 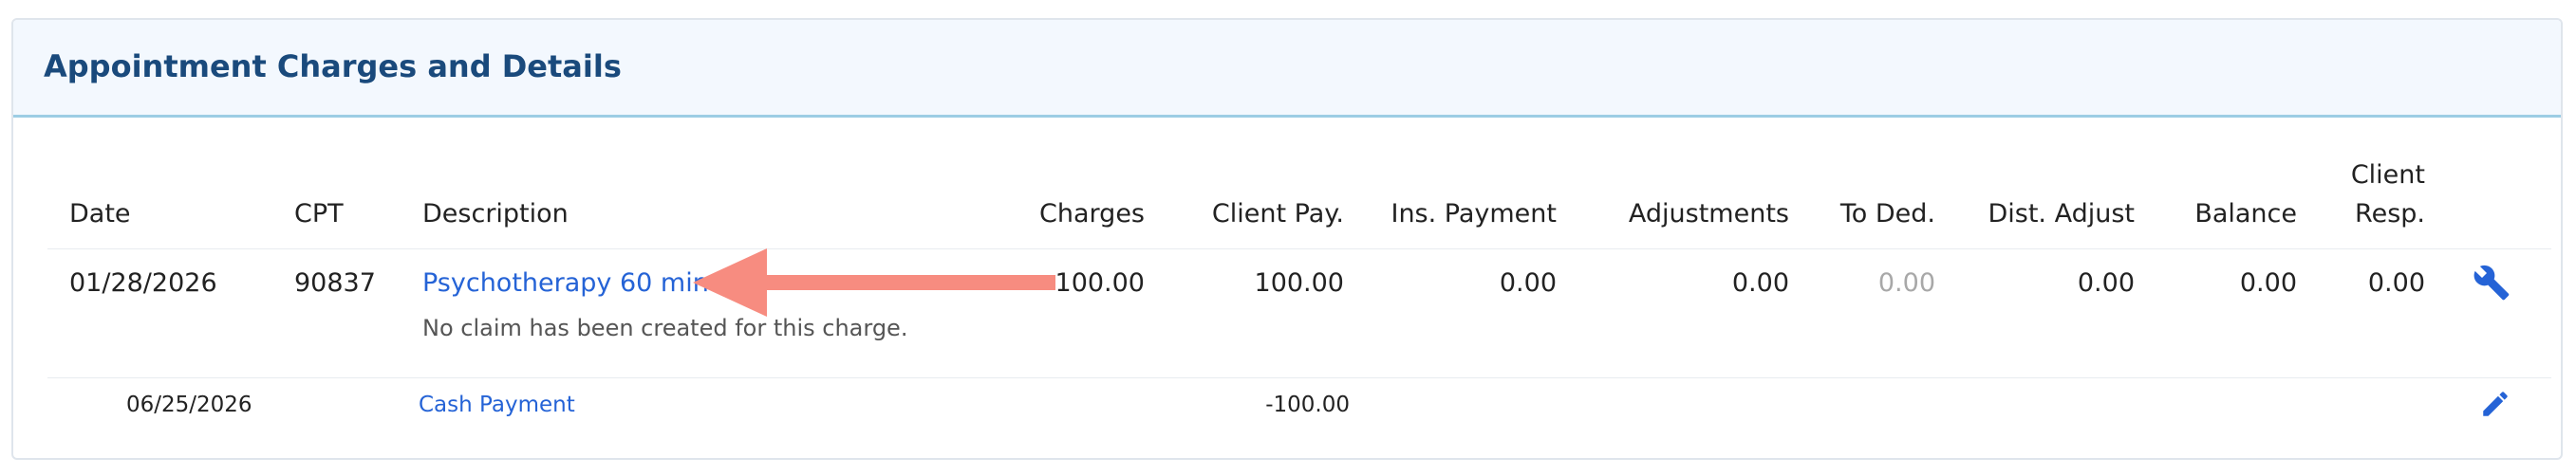 What do you see at coordinates (2268, 283) in the screenshot?
I see `charge-balance: 0.00` at bounding box center [2268, 283].